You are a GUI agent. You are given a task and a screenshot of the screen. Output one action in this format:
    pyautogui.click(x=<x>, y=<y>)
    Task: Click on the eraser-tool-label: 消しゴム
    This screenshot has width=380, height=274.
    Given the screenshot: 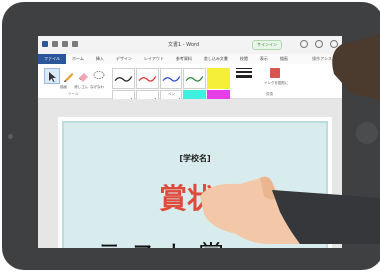 What is the action you would take?
    pyautogui.click(x=81, y=87)
    